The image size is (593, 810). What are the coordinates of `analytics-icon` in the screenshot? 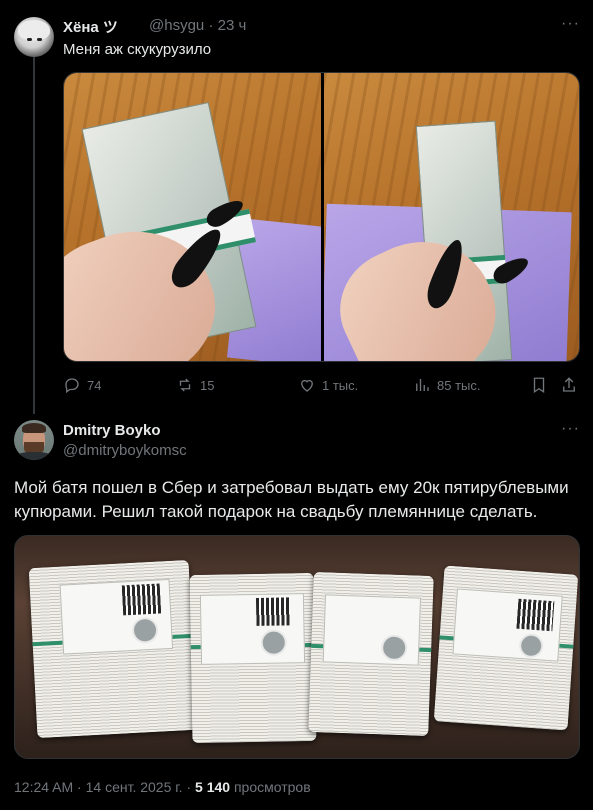 It's located at (422, 385).